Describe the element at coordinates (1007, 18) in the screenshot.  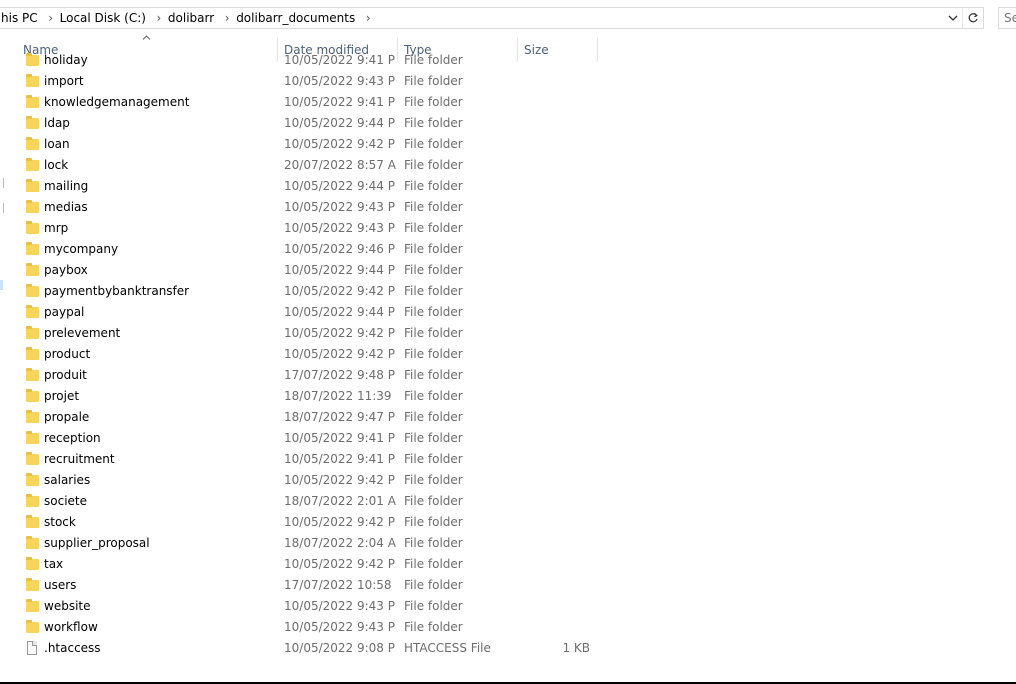
I see `search-input: Se` at that location.